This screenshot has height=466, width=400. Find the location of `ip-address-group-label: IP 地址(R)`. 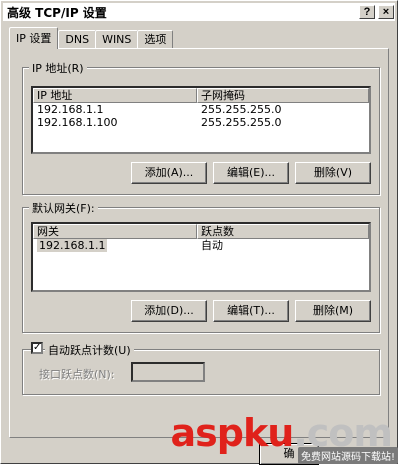

ip-address-group-label: IP 地址(R) is located at coordinates (58, 68).